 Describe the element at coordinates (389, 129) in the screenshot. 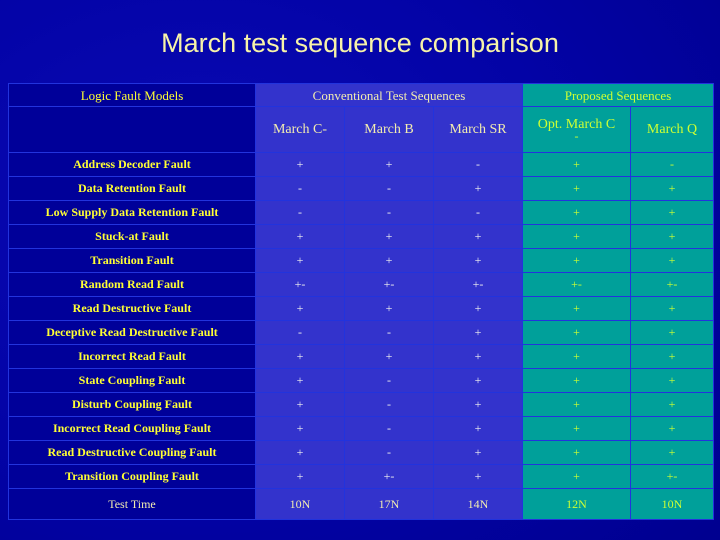

I see `header-march-b: March B` at that location.